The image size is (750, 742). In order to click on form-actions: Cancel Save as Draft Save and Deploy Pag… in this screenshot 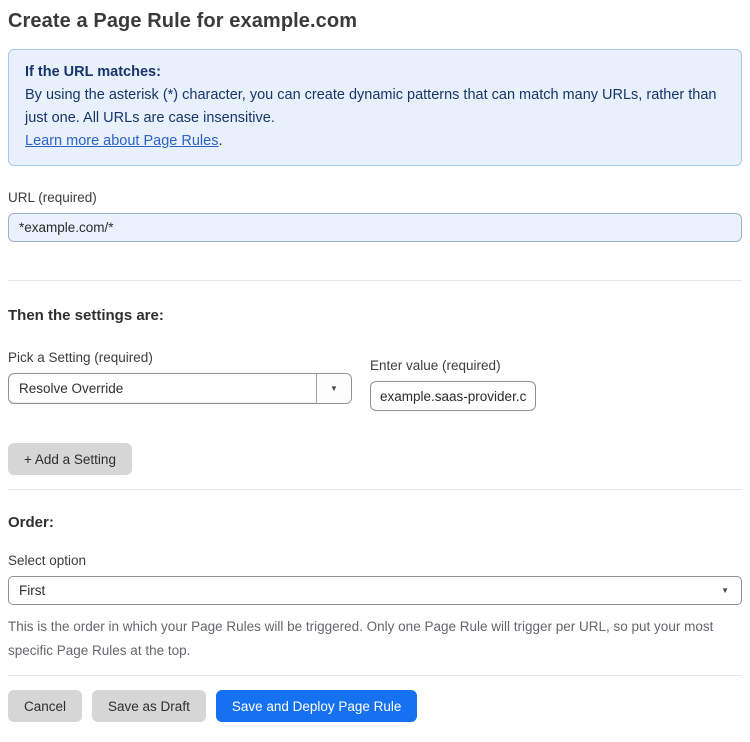, I will do `click(375, 706)`.